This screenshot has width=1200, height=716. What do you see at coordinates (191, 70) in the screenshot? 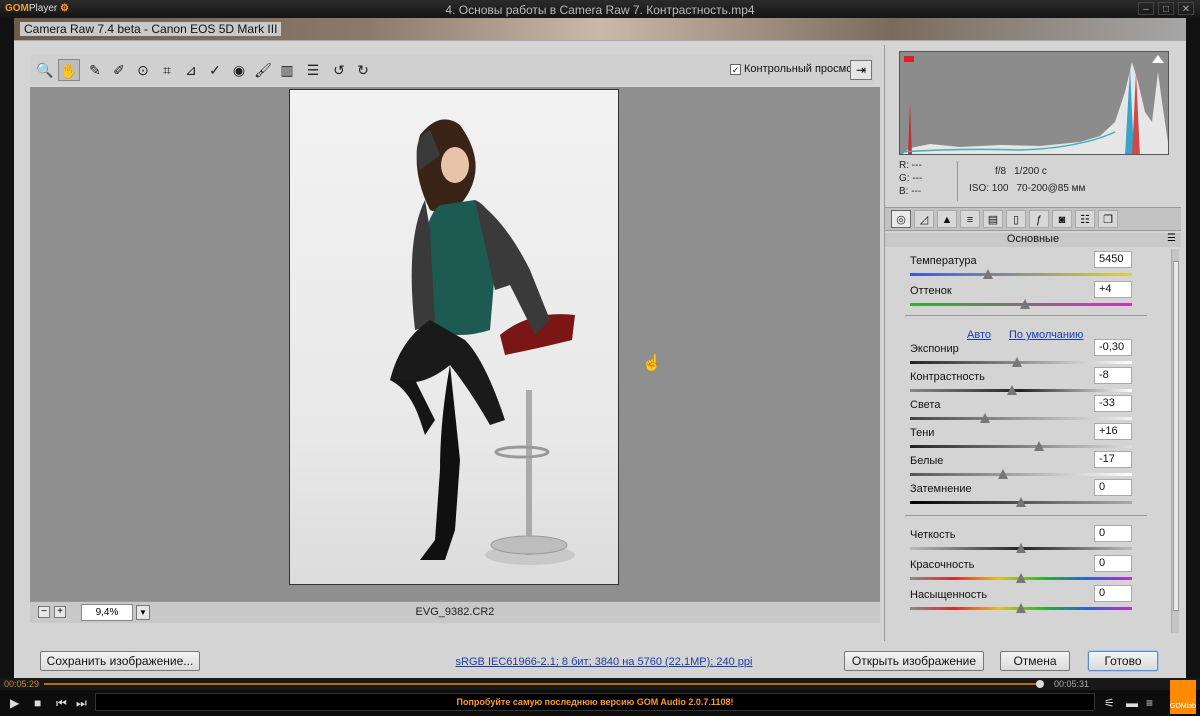
I see `straighten-tool-icon: ⊿` at bounding box center [191, 70].